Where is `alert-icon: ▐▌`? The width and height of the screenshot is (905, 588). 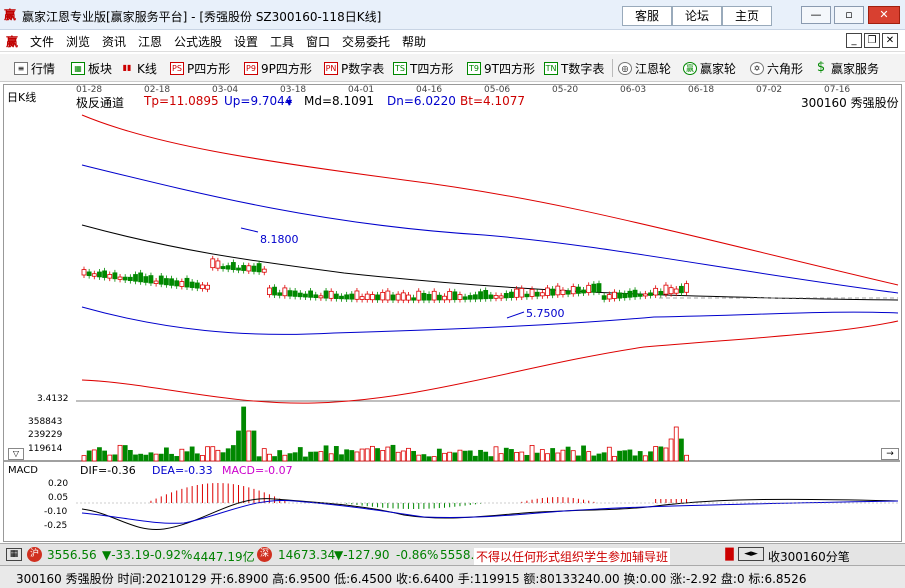 alert-icon: ▐▌ is located at coordinates (729, 554).